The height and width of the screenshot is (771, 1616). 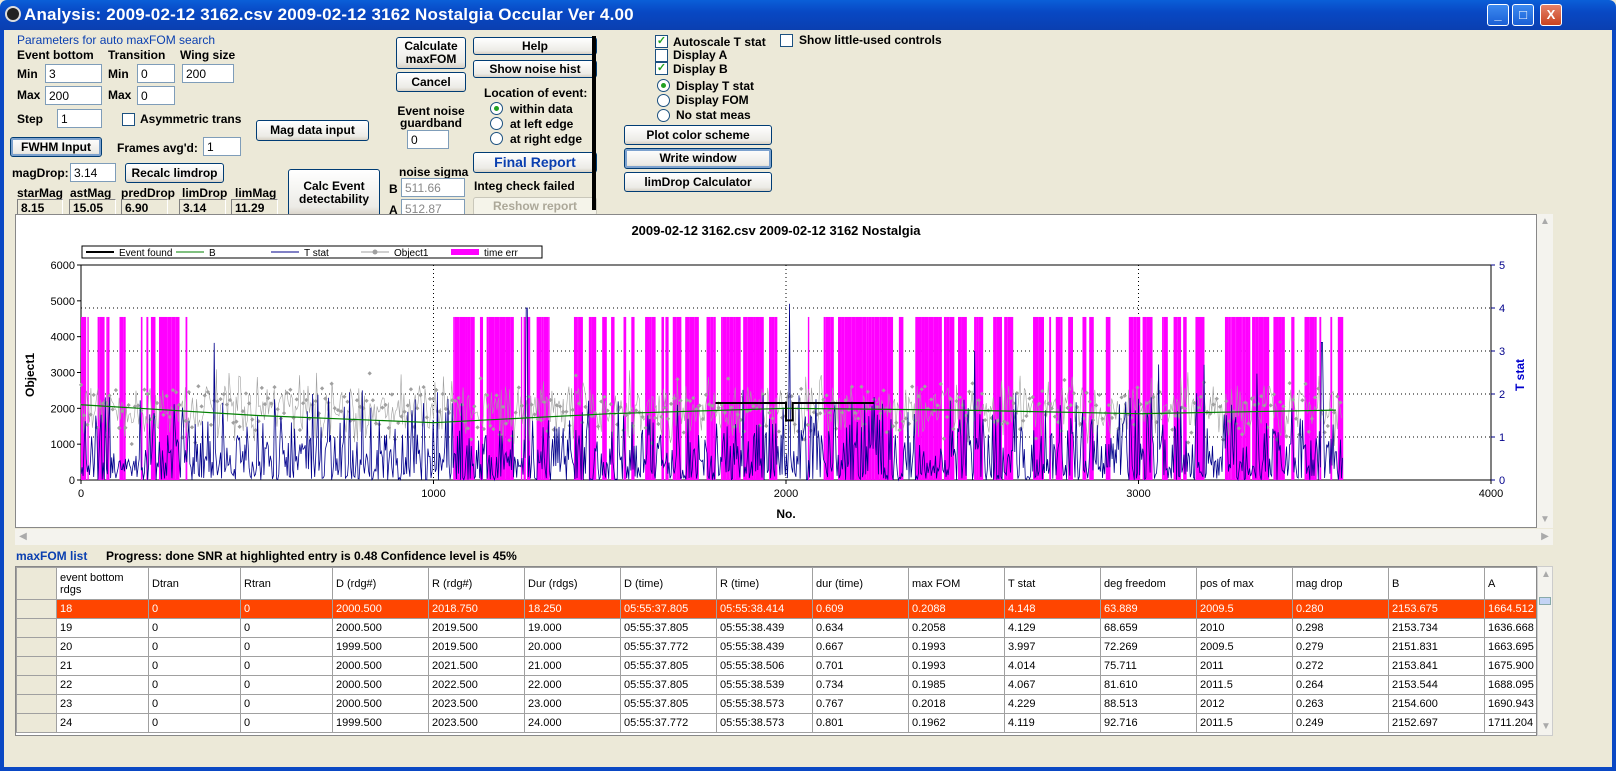 What do you see at coordinates (1148, 685) in the screenshot?
I see `table-cell: 81.610` at bounding box center [1148, 685].